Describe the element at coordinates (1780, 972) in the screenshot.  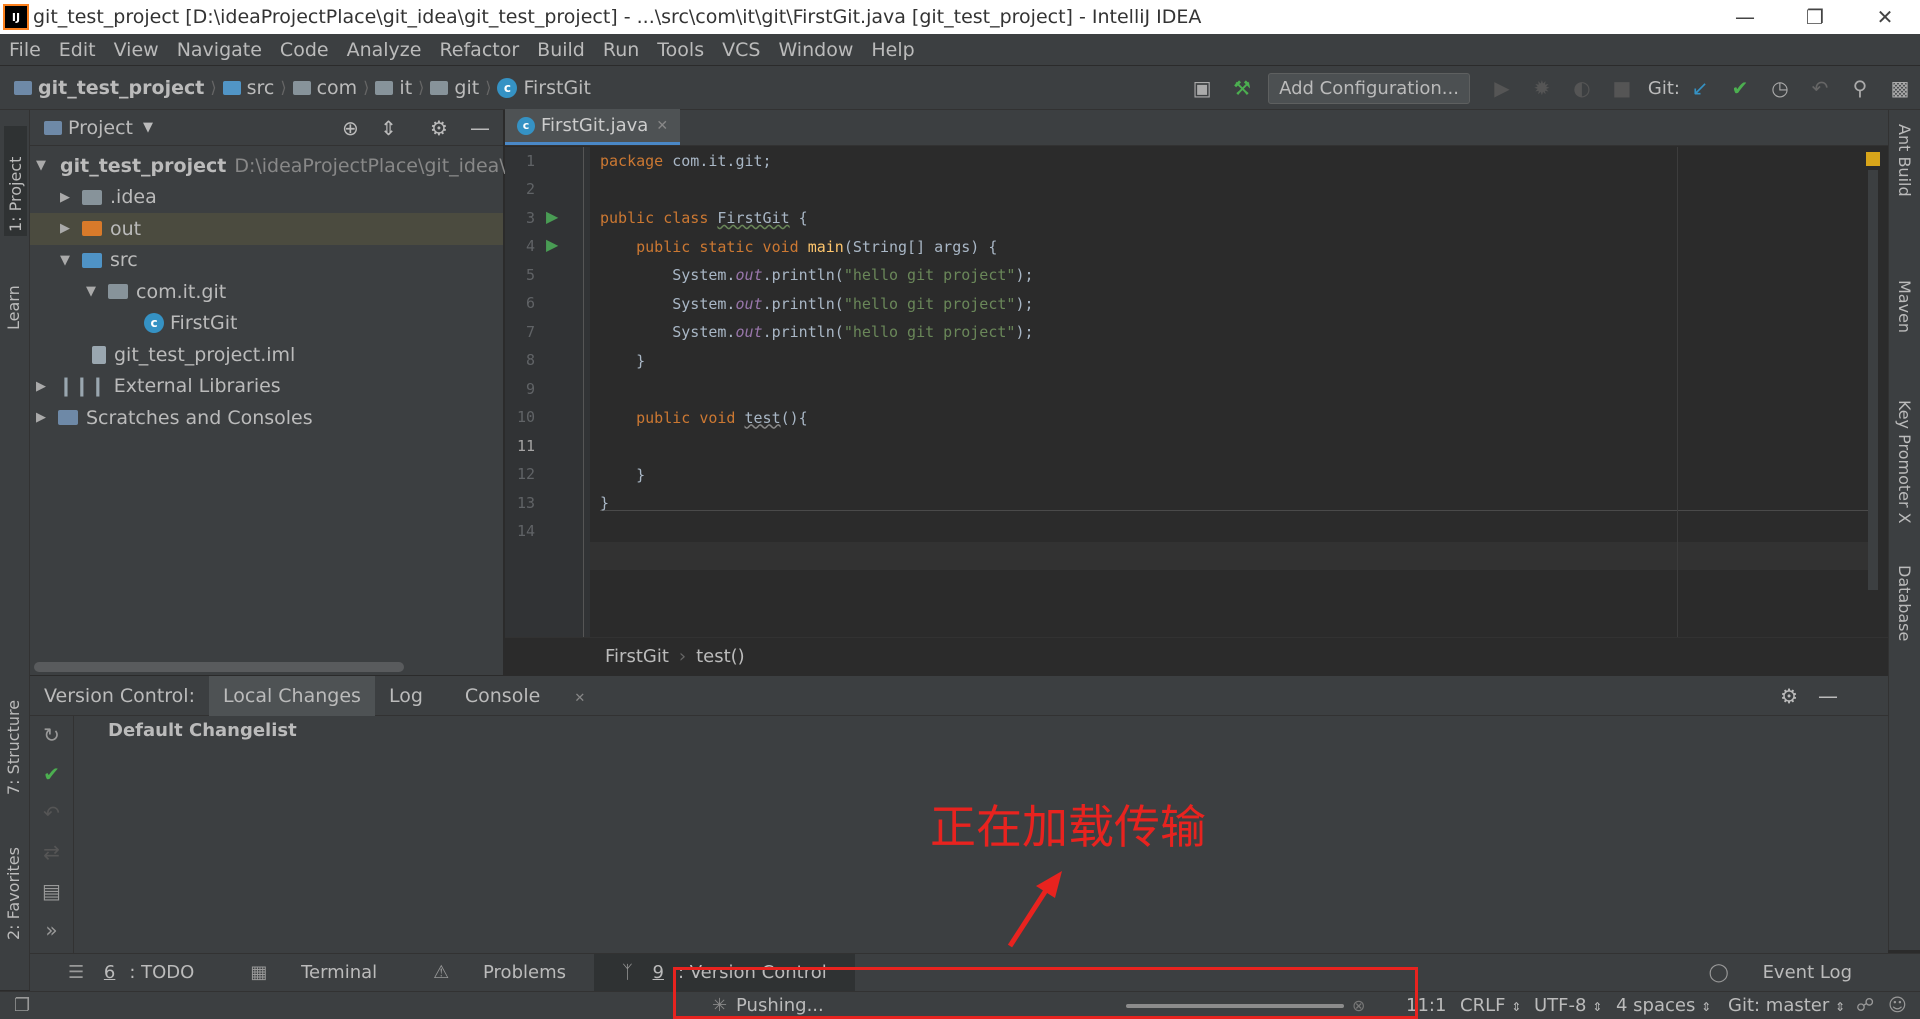
I see `event-log: ◯ Event Log` at that location.